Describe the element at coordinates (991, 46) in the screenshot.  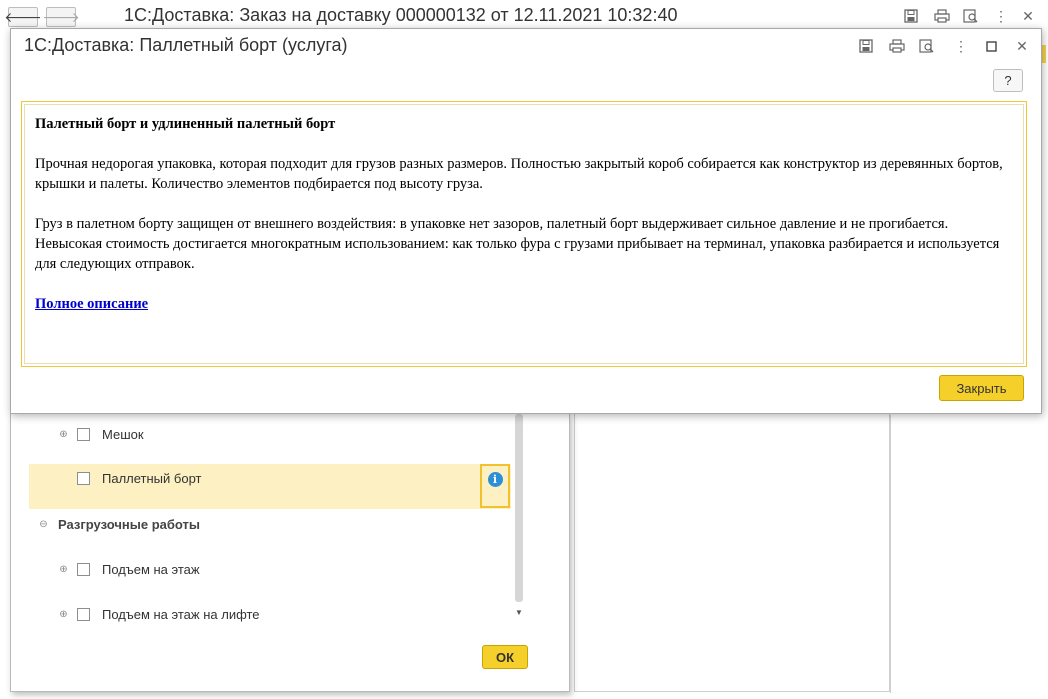
I see `maximize-icon` at that location.